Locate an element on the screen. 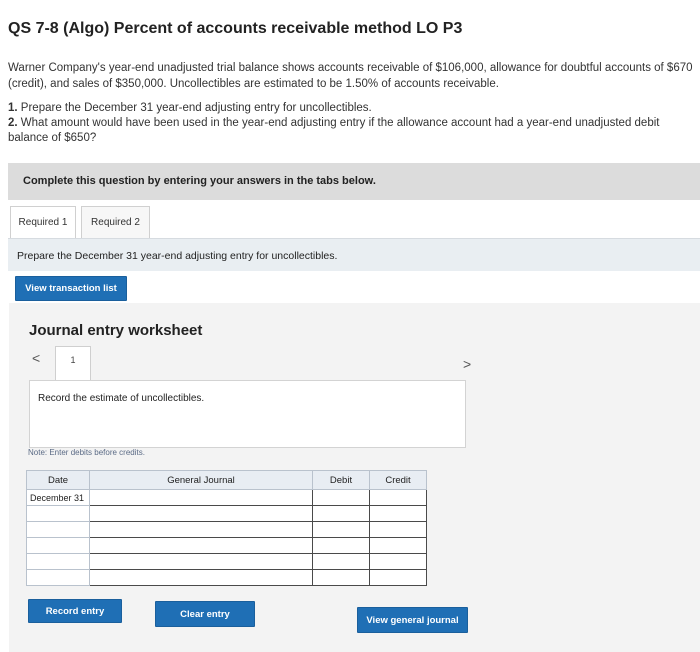  record-instruction-box: Record the estimate of uncollectibles. is located at coordinates (247, 414).